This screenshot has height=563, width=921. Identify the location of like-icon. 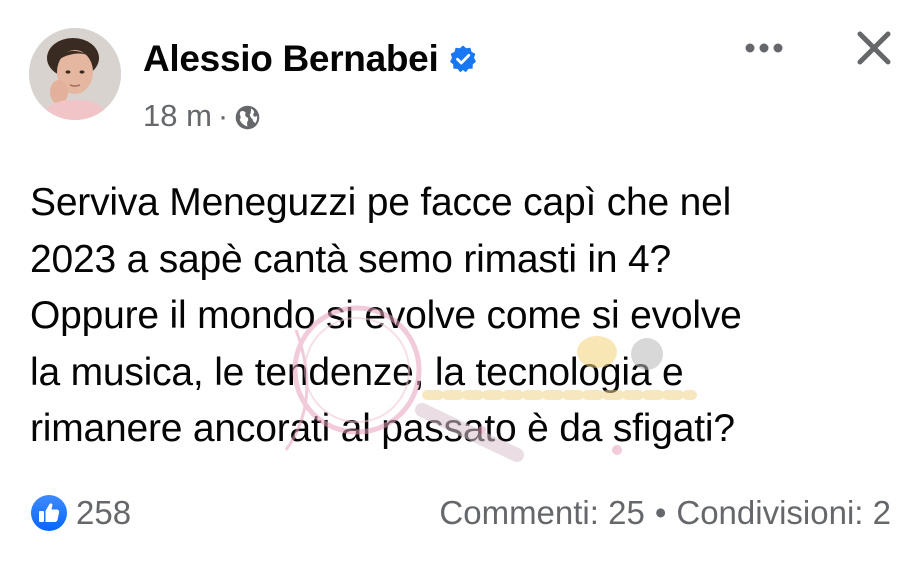
(49, 513).